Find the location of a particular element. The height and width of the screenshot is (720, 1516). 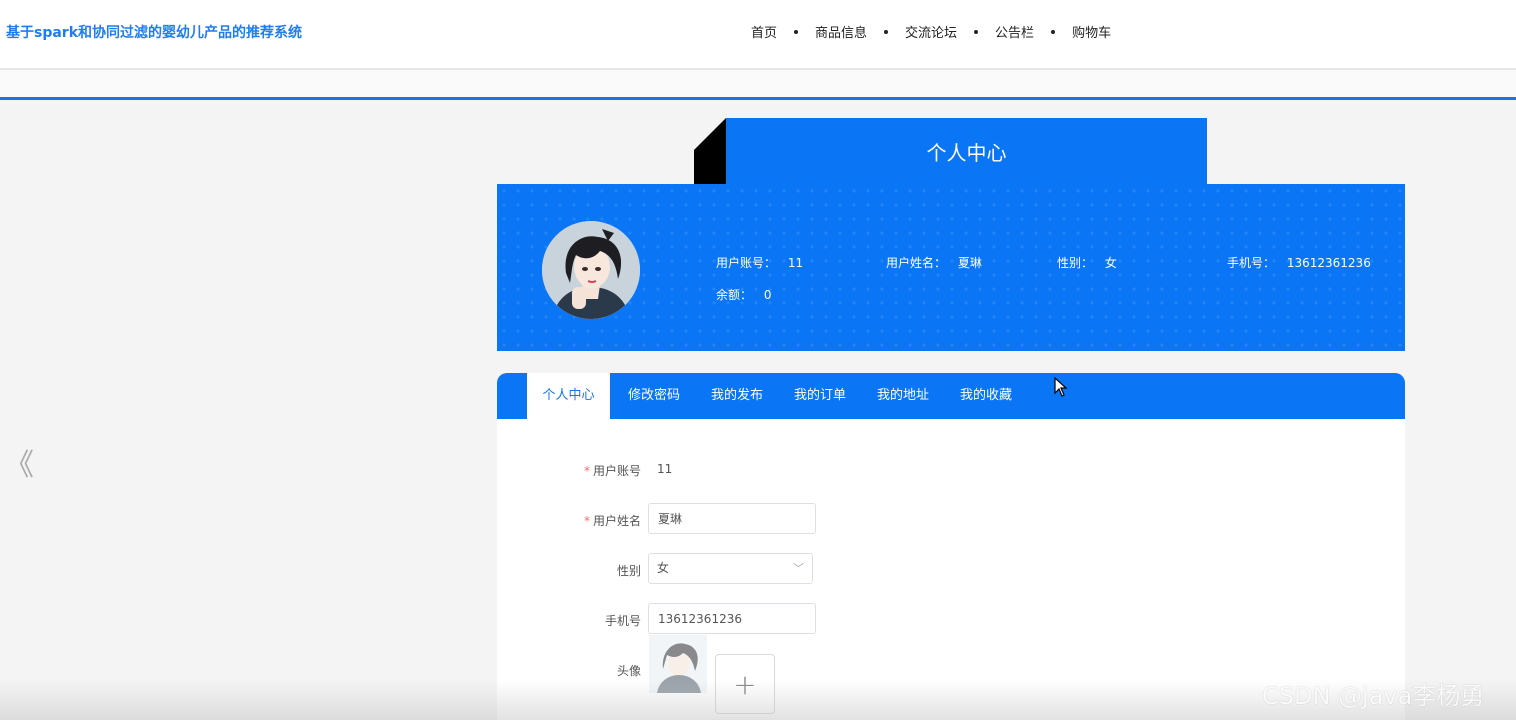

account-value: 11 is located at coordinates (665, 469).